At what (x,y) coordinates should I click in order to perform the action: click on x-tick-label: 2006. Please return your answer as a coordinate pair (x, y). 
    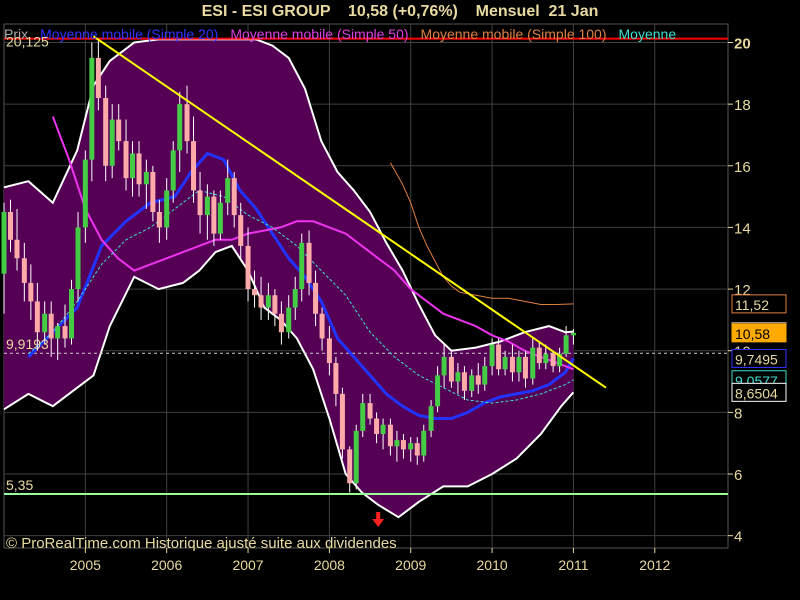
    Looking at the image, I should click on (166, 565).